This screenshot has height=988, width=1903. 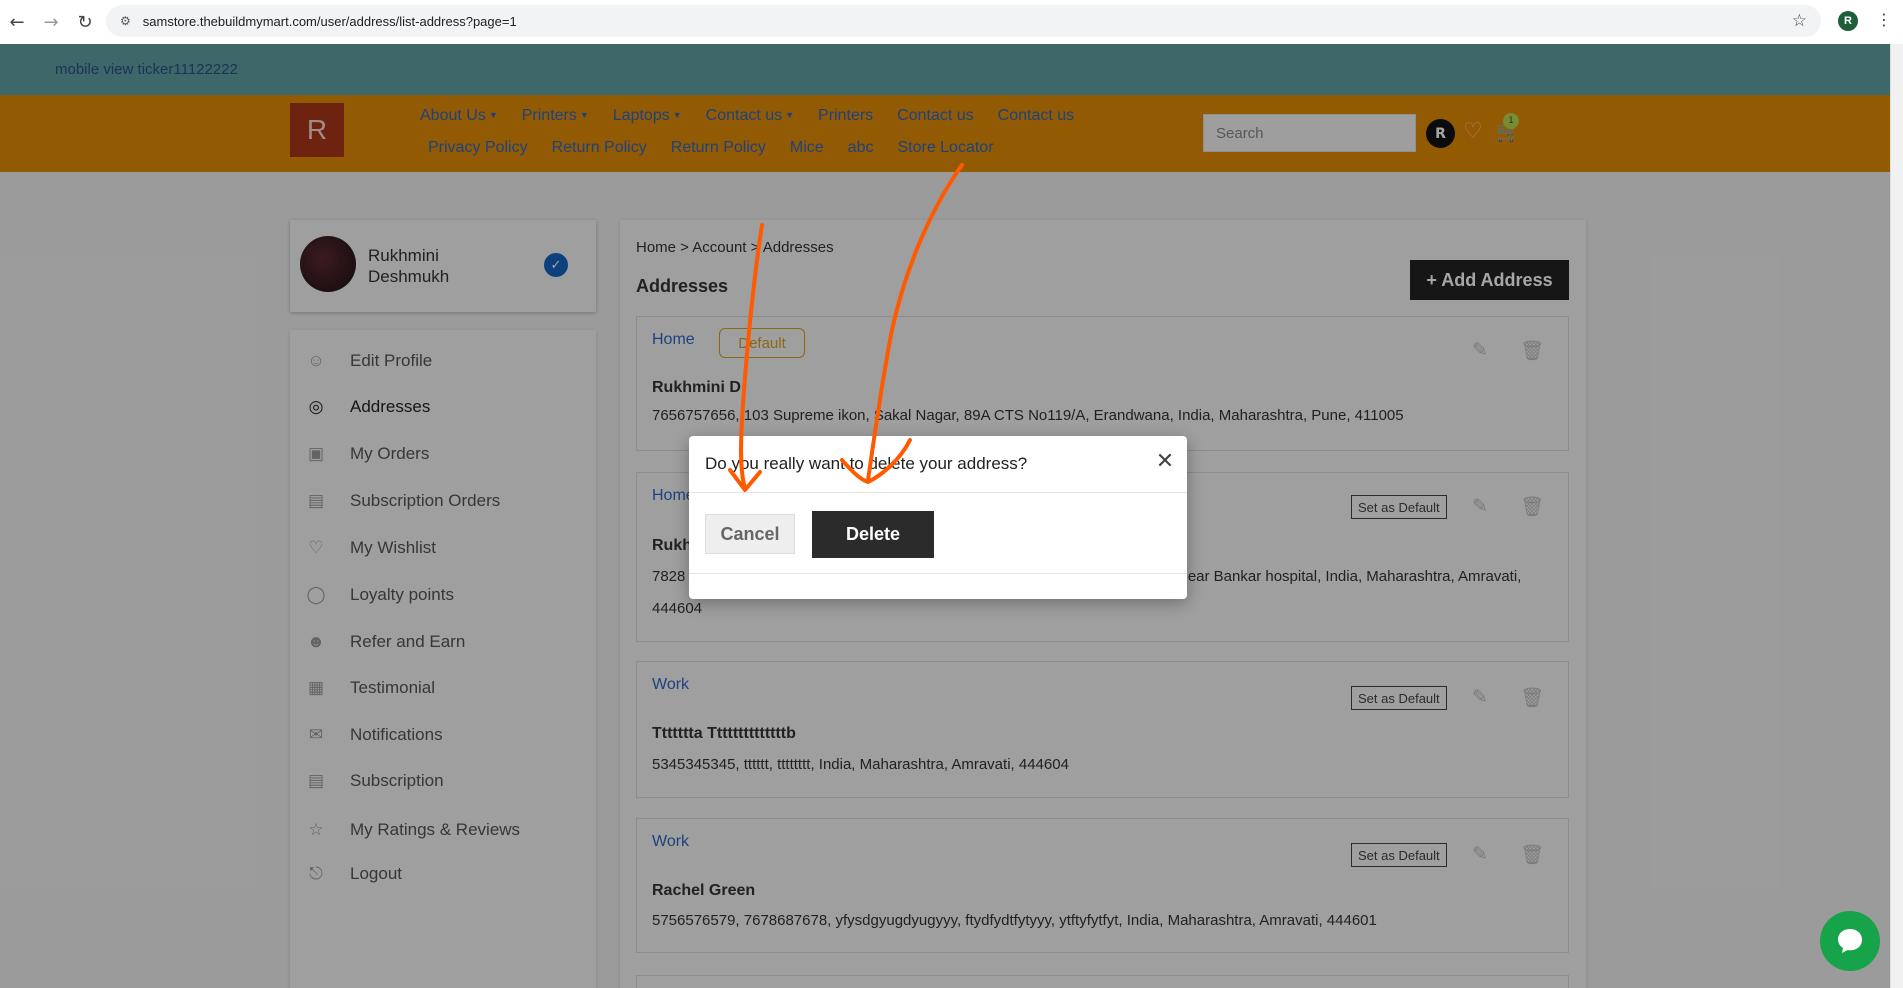 I want to click on site-settings-icon: ⚙, so click(x=125, y=21).